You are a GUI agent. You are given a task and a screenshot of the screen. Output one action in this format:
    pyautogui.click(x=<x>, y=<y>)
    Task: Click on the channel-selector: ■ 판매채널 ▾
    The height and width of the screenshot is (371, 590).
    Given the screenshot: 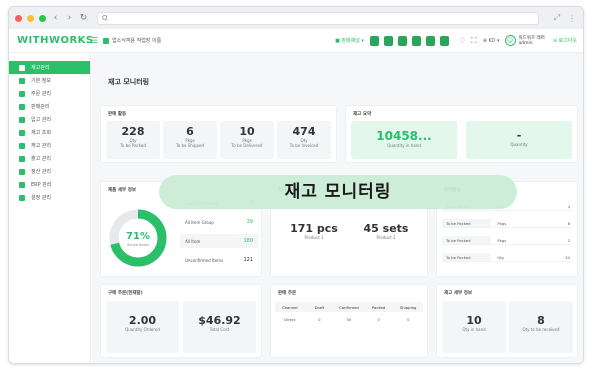 What is the action you would take?
    pyautogui.click(x=349, y=40)
    